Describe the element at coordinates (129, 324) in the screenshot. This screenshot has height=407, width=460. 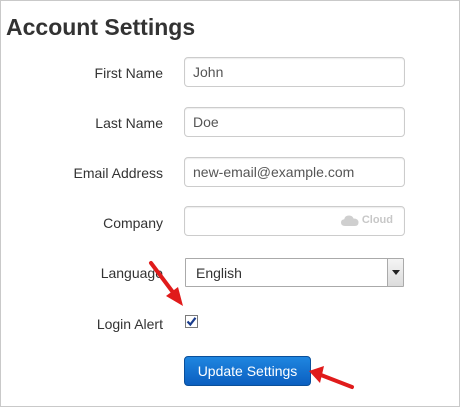
I see `login-alert-label: Login Alert` at that location.